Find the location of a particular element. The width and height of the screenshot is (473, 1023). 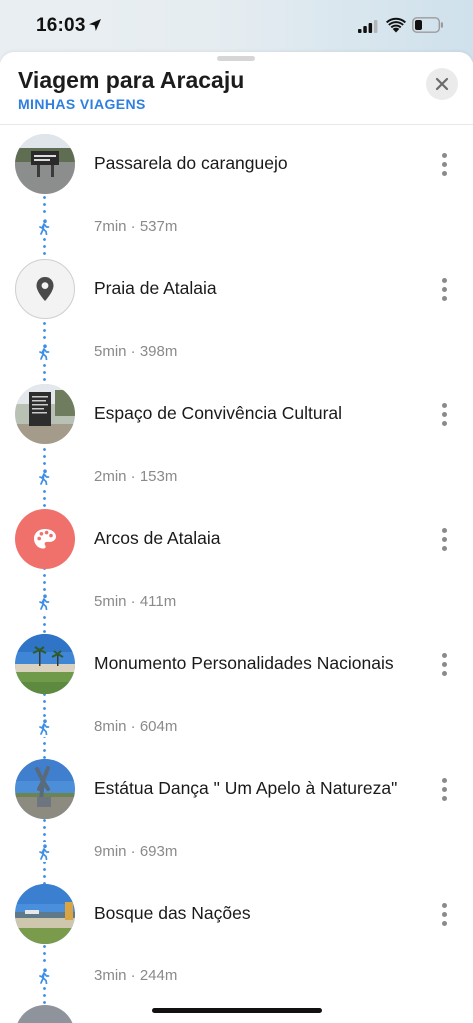

list-item: Monumento Personalidades Nacionais is located at coordinates (236, 666).